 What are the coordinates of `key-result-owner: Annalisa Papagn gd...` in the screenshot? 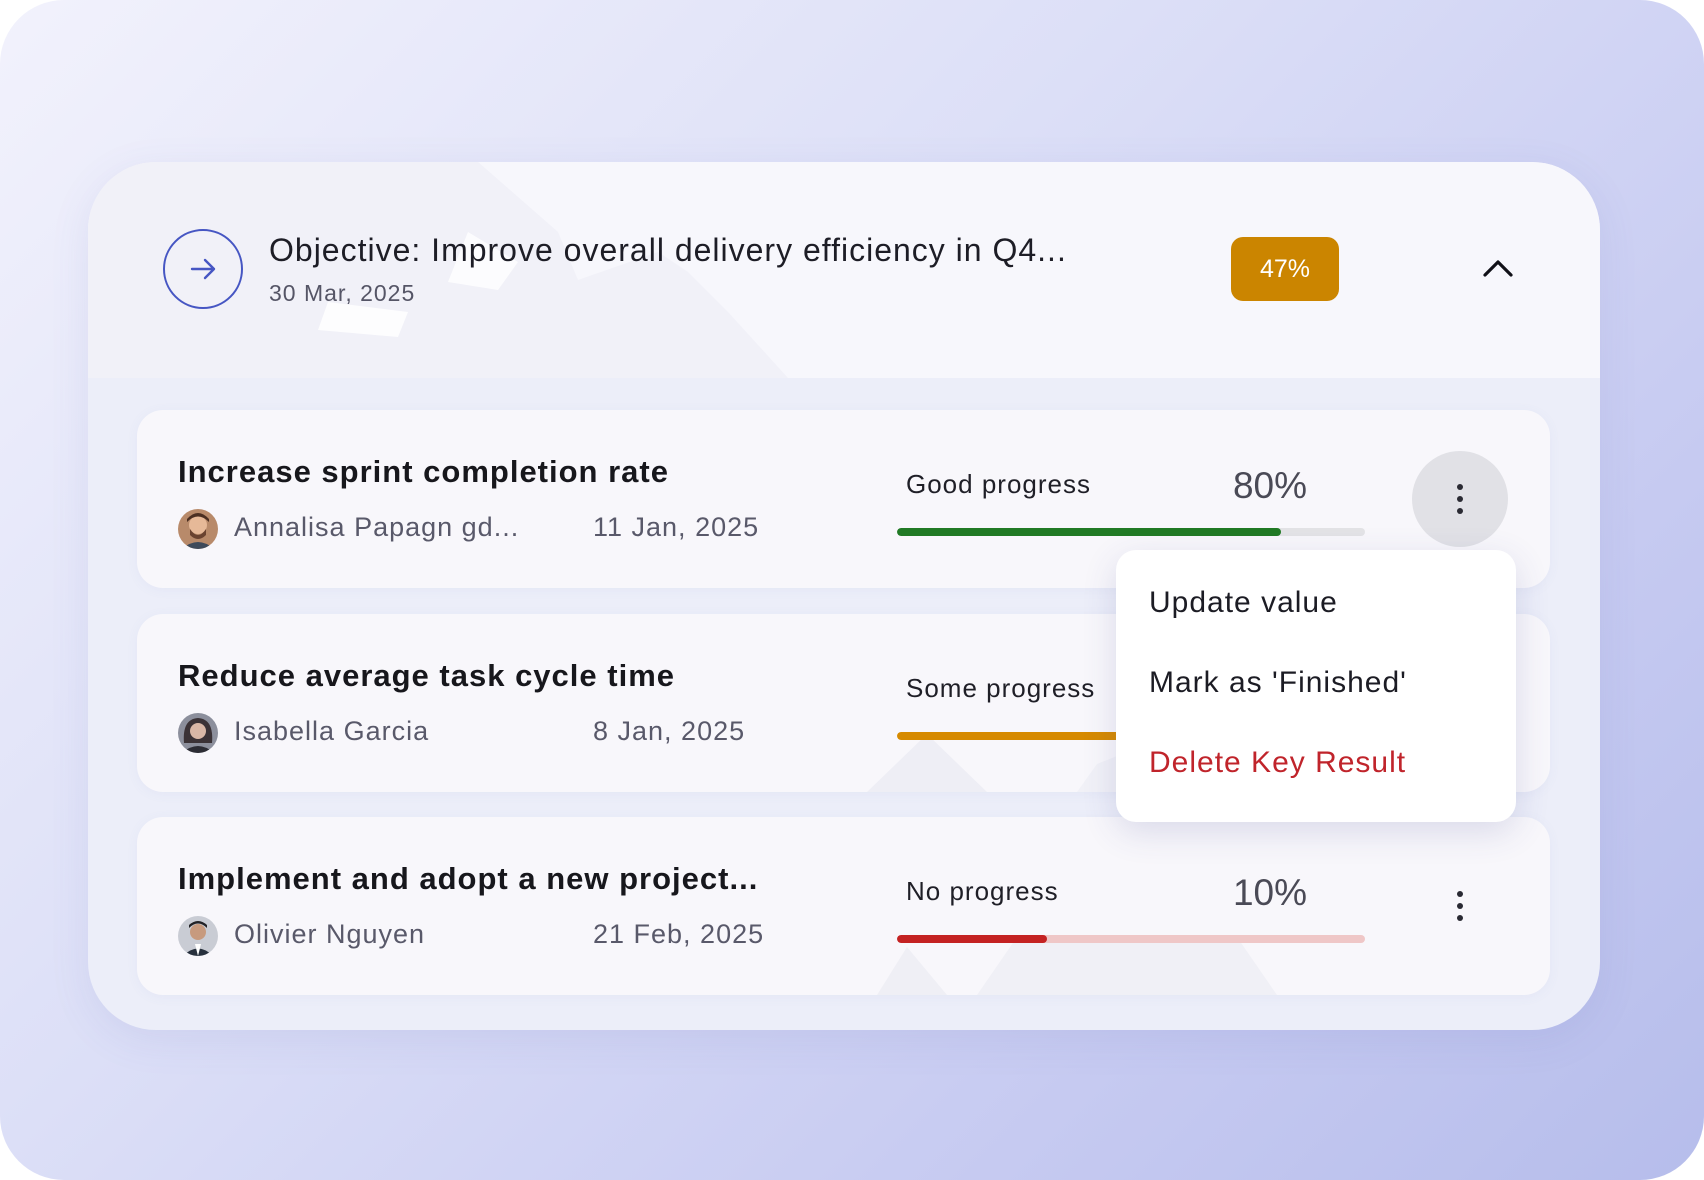 It's located at (377, 527).